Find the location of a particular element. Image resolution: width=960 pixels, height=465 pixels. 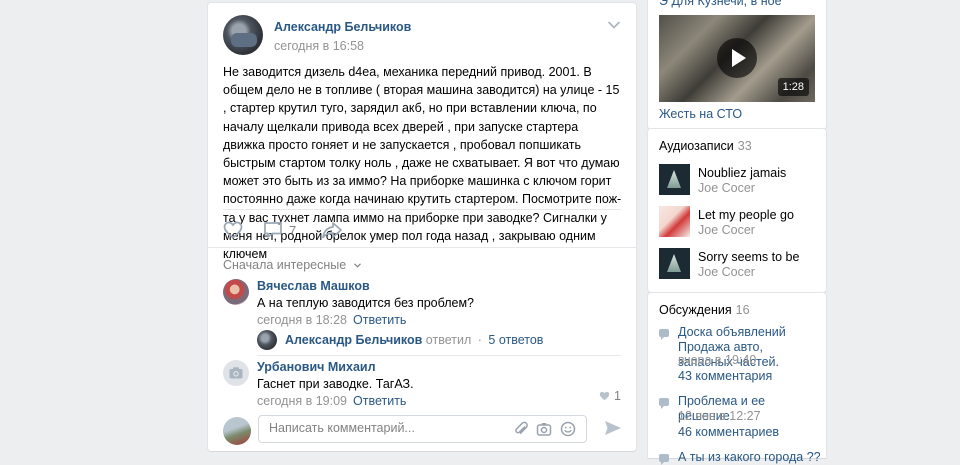

comment-button: 7 is located at coordinates (279, 230).